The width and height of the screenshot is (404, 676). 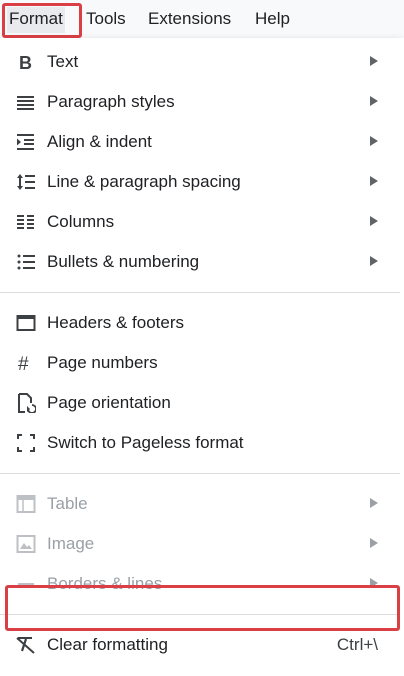 I want to click on svg-text: B, so click(x=25, y=62).